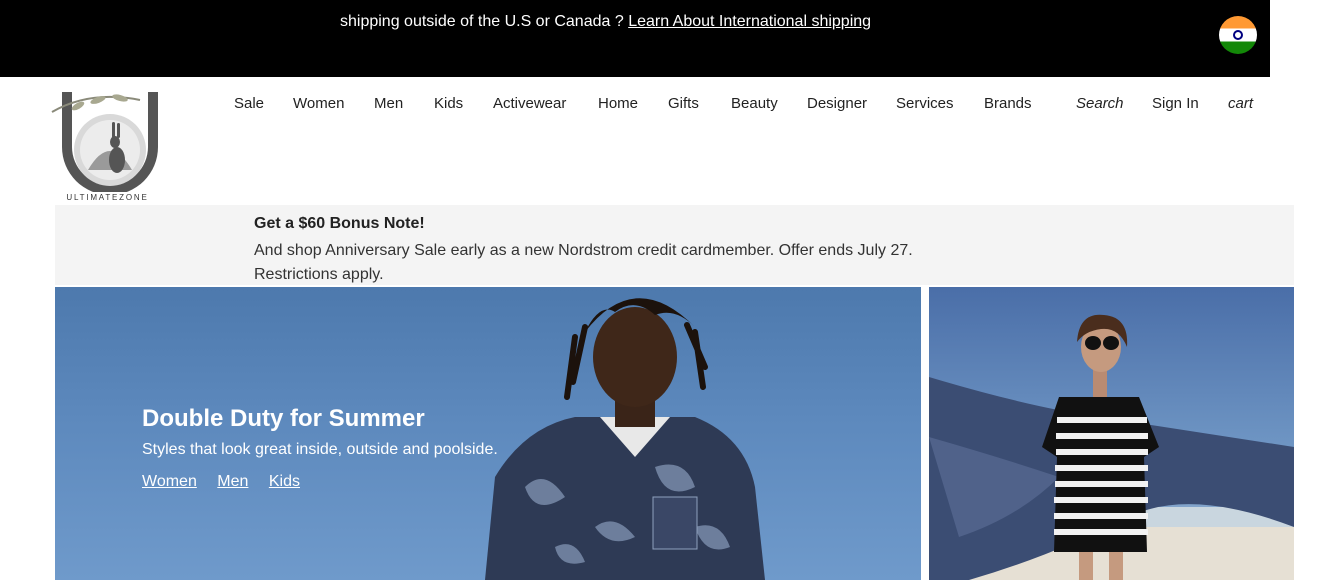 The width and height of the screenshot is (1337, 580). What do you see at coordinates (318, 103) in the screenshot?
I see `nav-item-women: Women` at bounding box center [318, 103].